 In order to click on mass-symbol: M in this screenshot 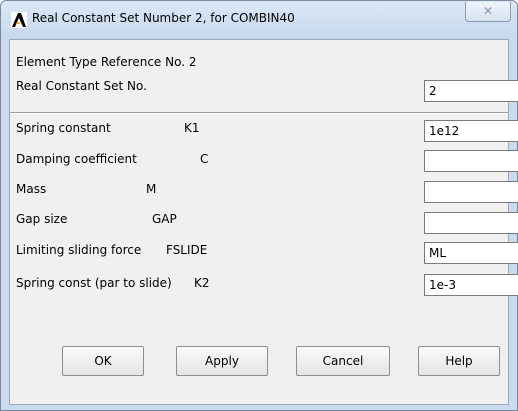, I will do `click(151, 189)`.